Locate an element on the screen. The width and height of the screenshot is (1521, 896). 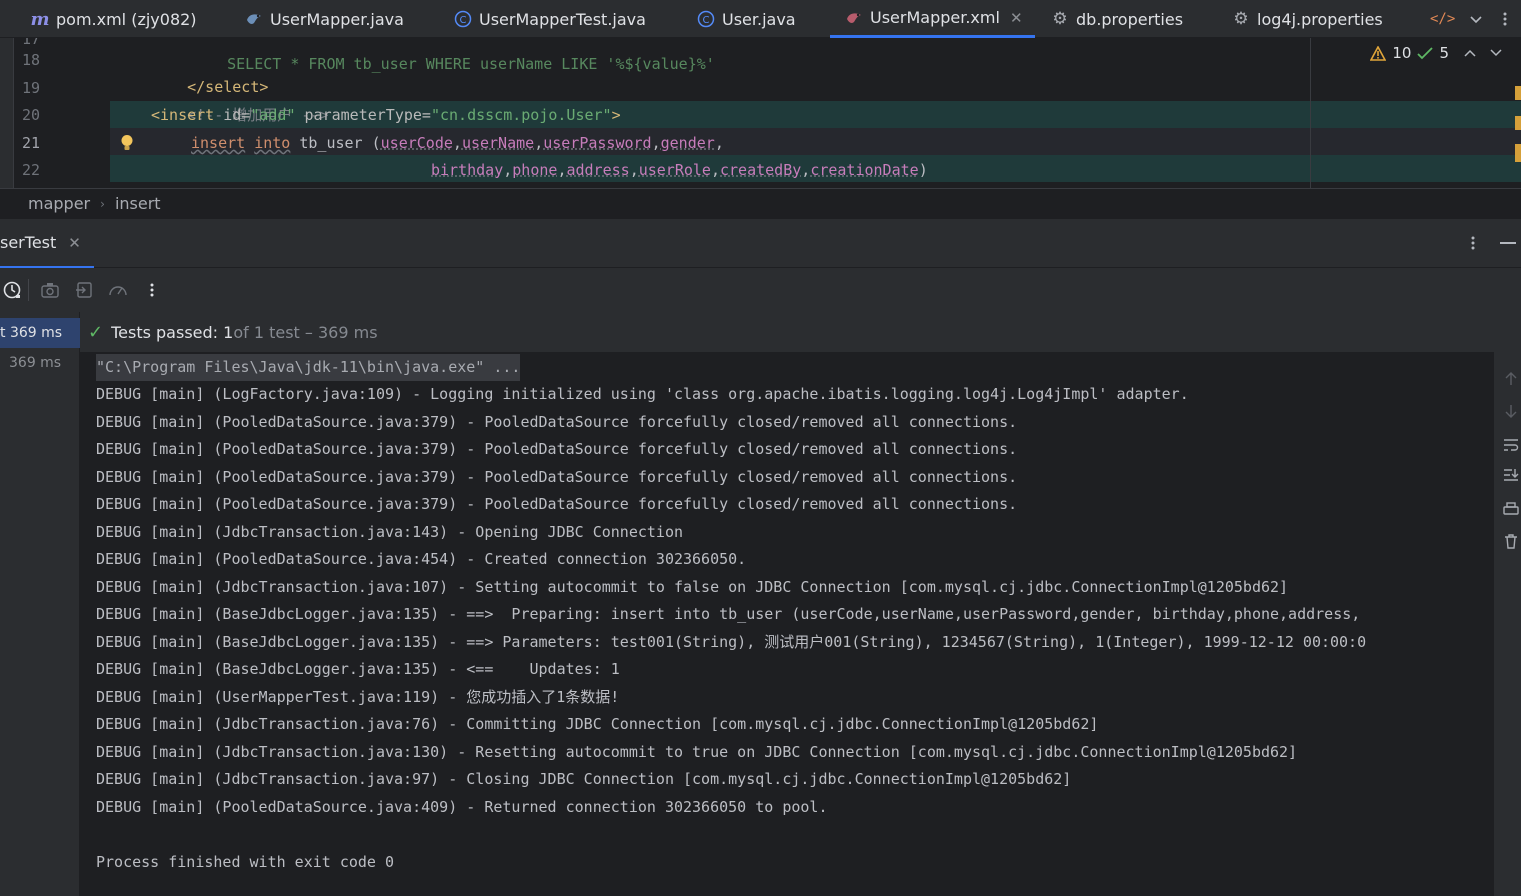
print-icon is located at coordinates (1511, 509).